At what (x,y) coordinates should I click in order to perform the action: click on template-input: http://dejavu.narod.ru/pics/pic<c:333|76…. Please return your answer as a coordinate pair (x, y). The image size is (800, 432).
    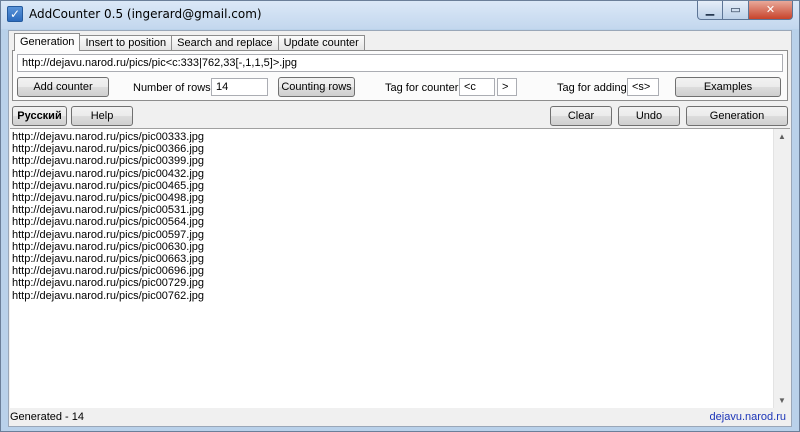
    Looking at the image, I should click on (400, 63).